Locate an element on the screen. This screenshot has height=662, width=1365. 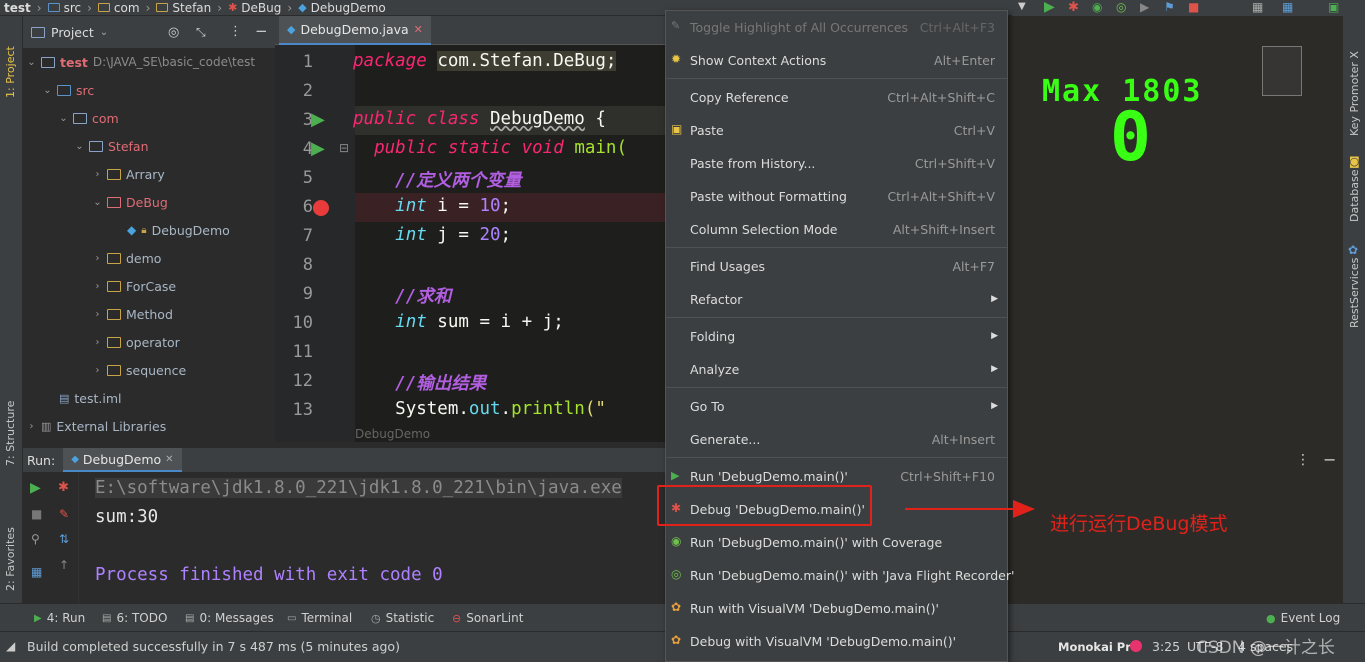
collapse-icon: ⤡ is located at coordinates (201, 32).